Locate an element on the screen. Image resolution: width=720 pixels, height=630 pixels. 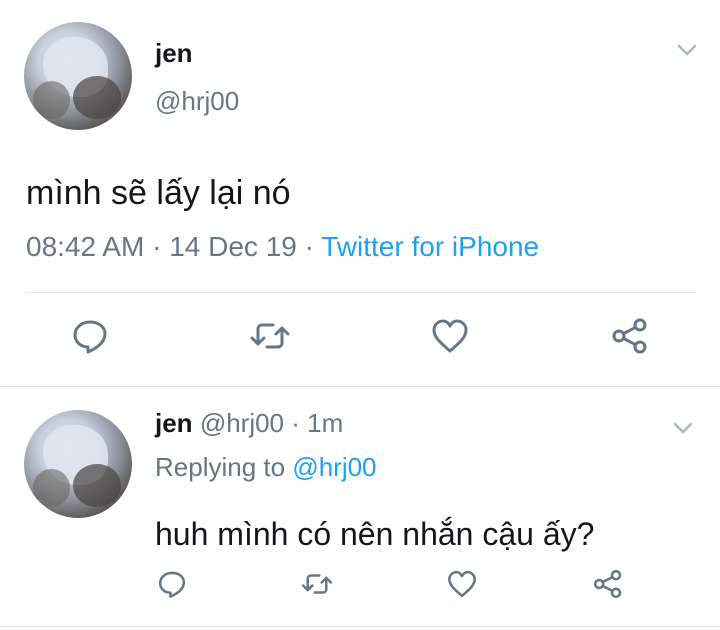
reply-header: jen @hrj00 · 1m is located at coordinates (249, 423).